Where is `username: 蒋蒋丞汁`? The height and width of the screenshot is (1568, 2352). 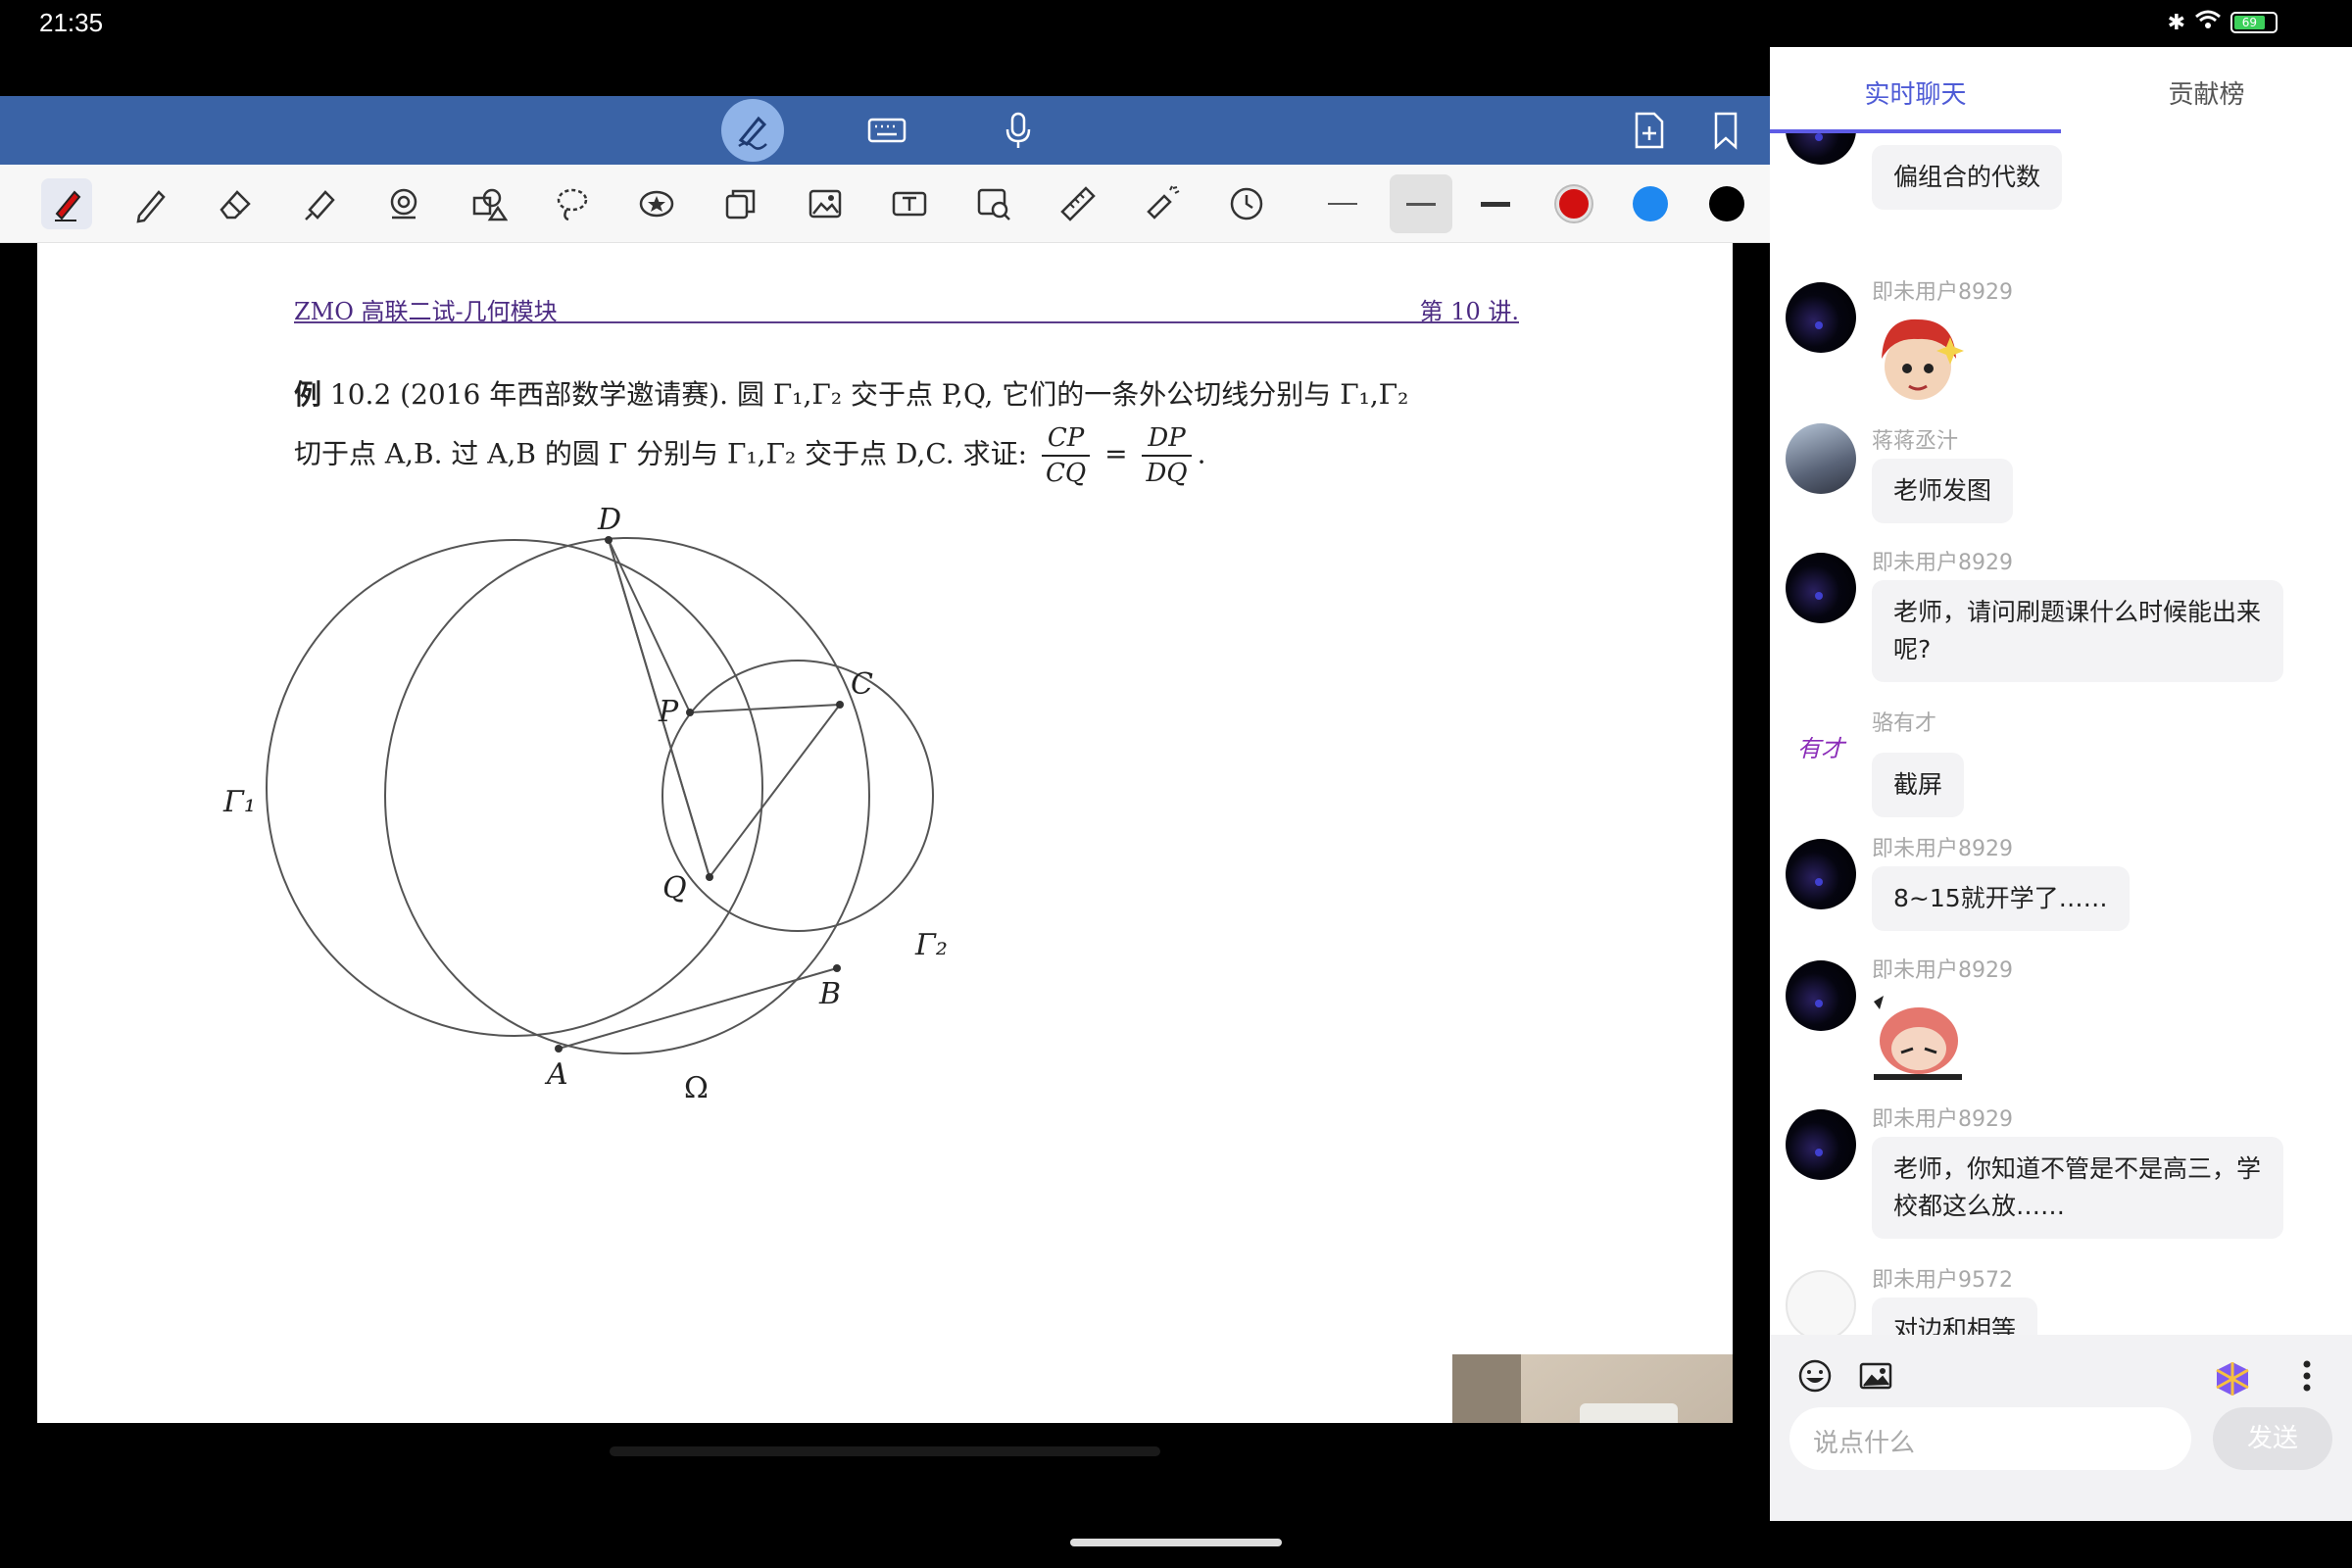 username: 蒋蒋丞汁 is located at coordinates (1915, 441).